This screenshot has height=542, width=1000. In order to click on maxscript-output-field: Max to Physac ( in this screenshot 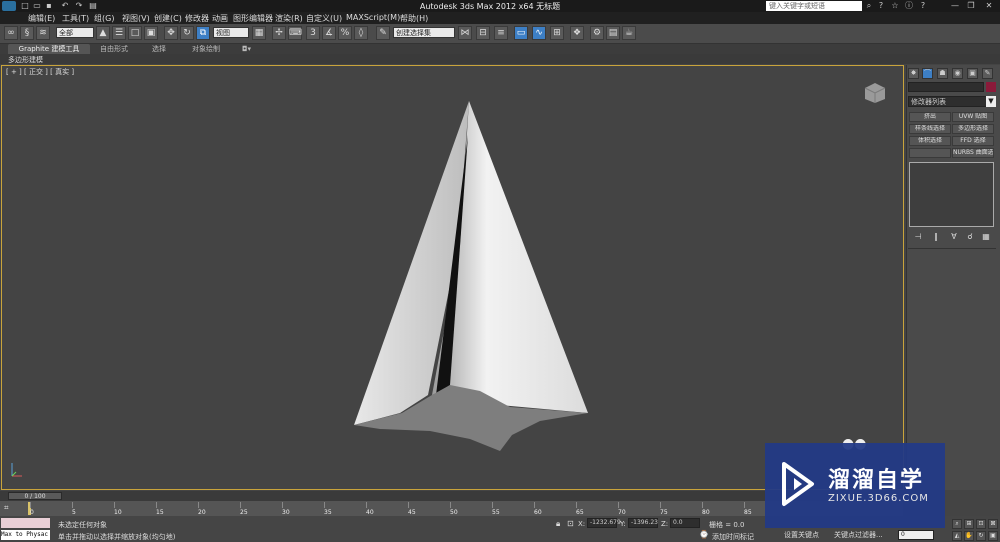, I will do `click(25, 535)`.